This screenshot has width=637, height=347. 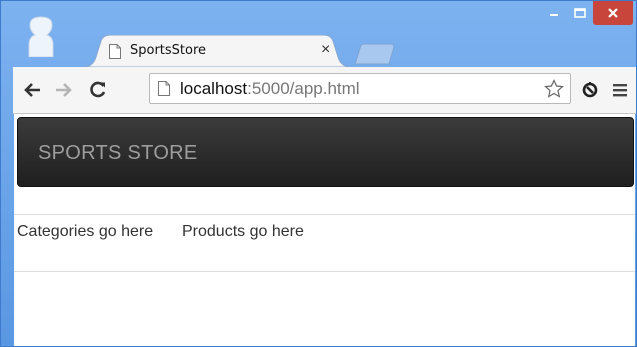 I want to click on star-icon, so click(x=554, y=89).